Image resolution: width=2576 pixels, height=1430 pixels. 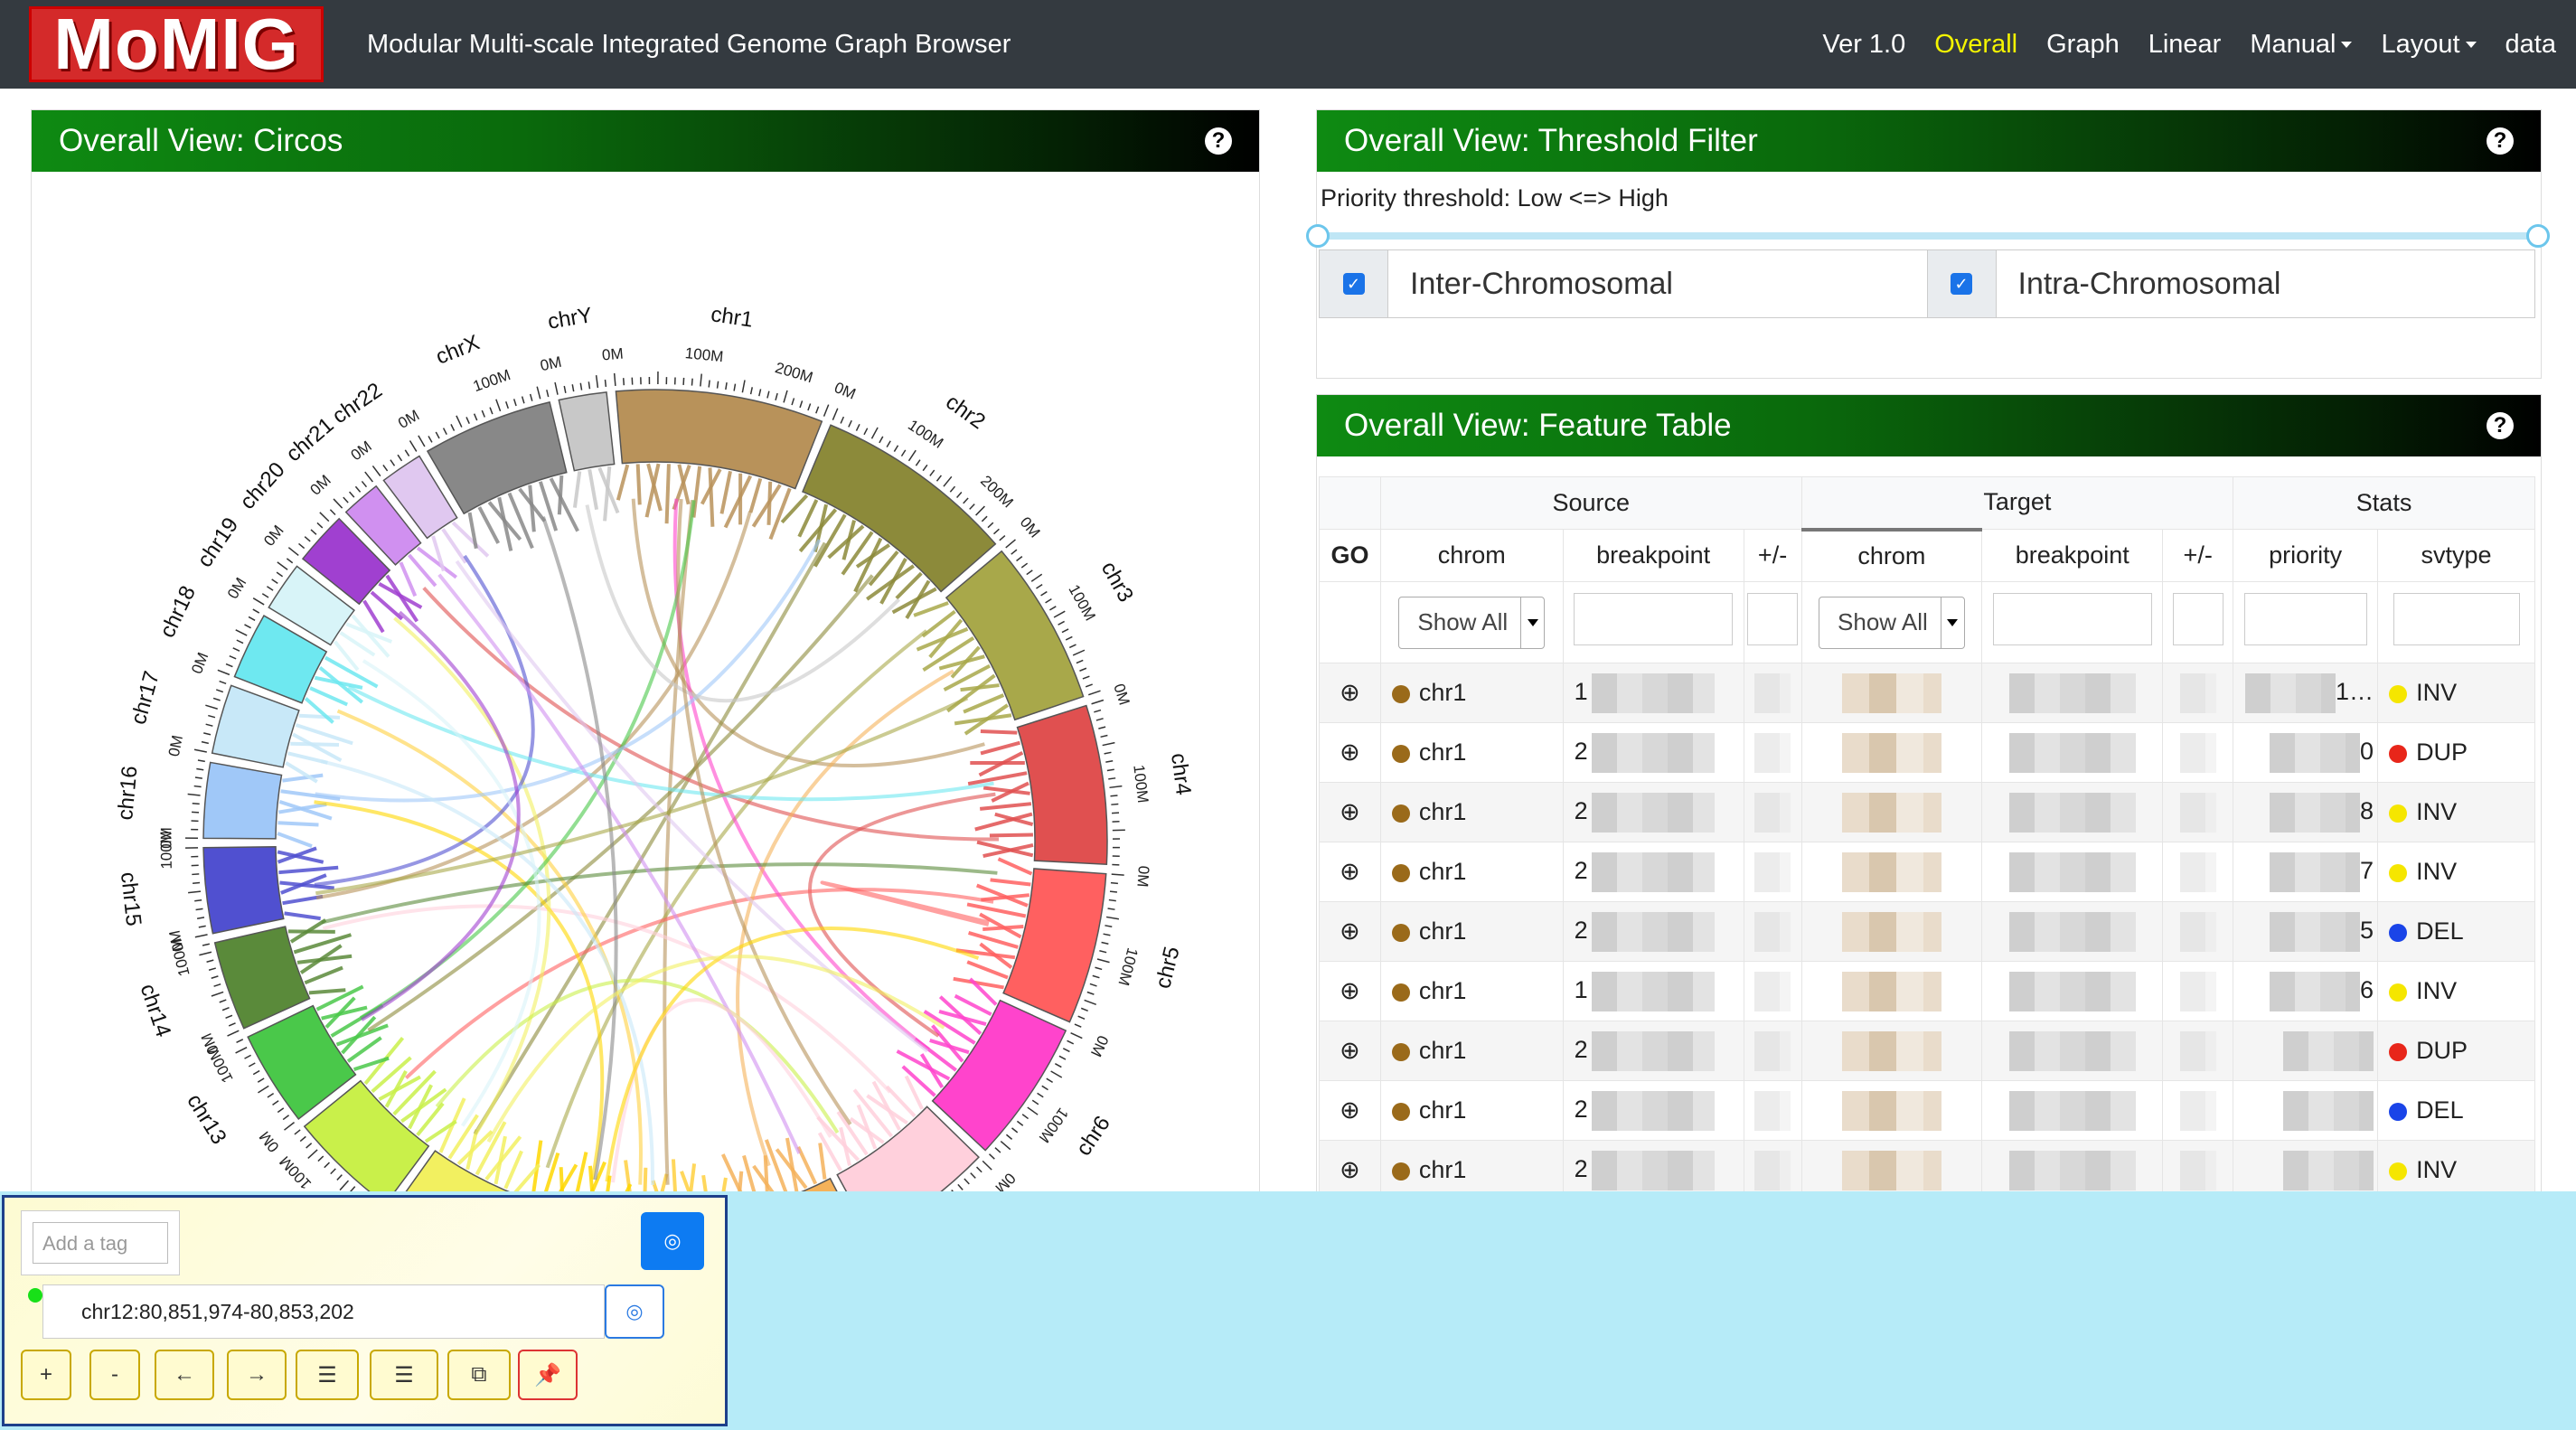 I want to click on copy-icon: ⧉, so click(x=479, y=1375).